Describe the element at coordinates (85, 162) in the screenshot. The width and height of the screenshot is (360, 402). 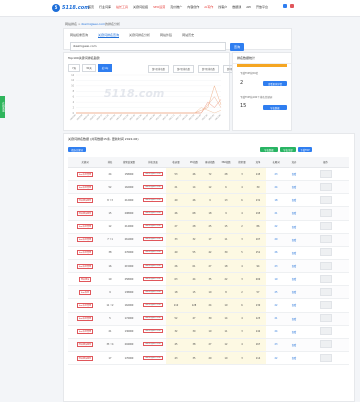
I see `column-header: 关键词` at that location.